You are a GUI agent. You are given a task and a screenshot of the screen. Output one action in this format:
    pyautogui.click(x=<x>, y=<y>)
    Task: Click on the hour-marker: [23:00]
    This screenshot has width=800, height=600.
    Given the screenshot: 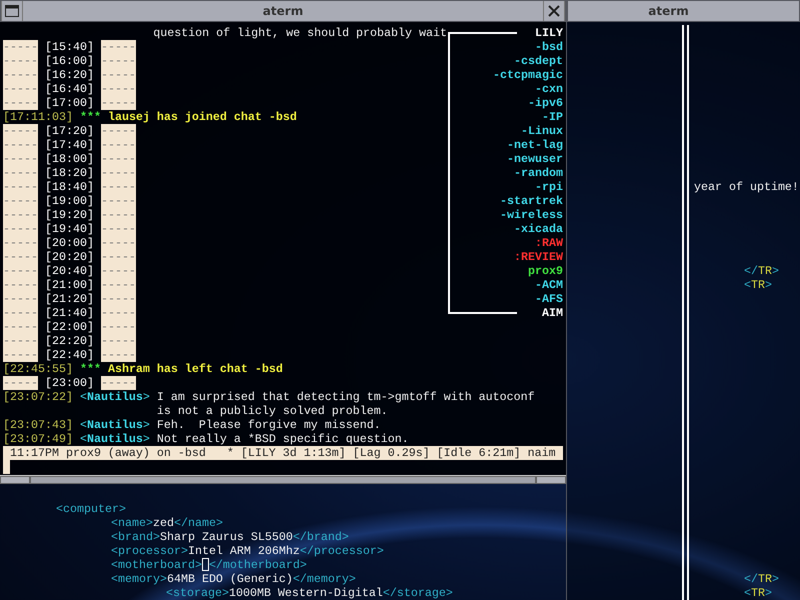 What is the action you would take?
    pyautogui.click(x=69, y=383)
    